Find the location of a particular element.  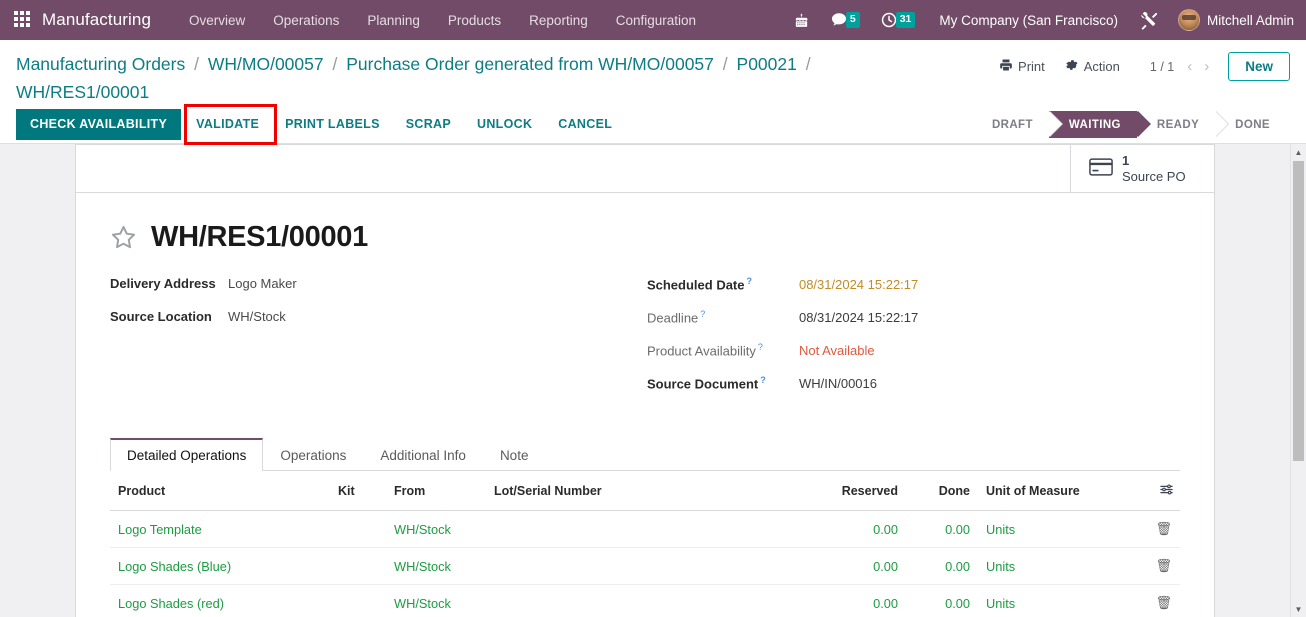

tab-operations: Operations is located at coordinates (313, 454).